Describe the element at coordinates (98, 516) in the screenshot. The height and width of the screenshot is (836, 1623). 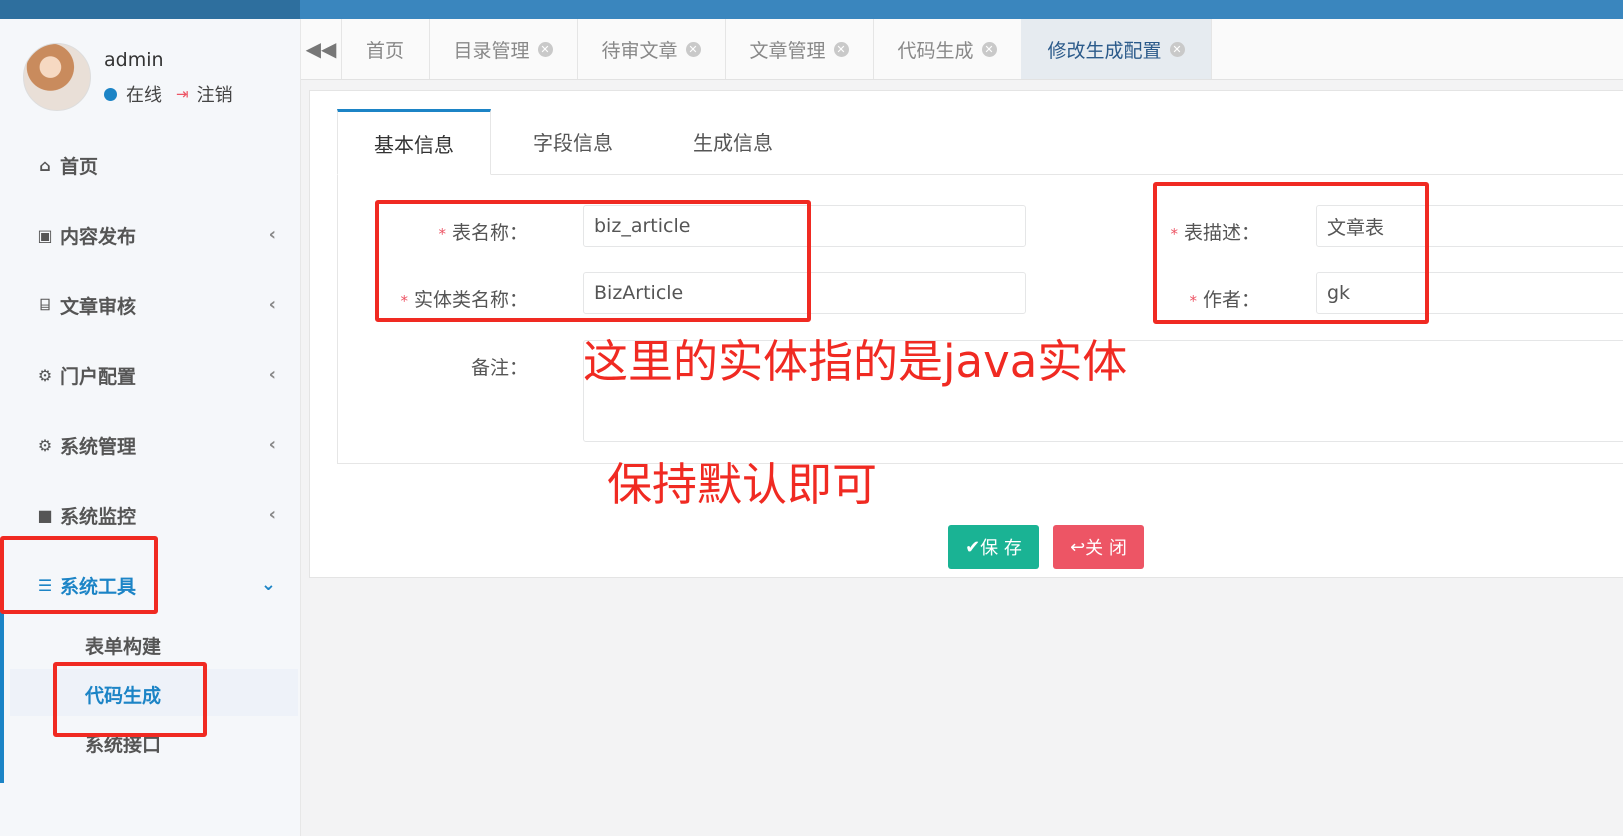
I see `sidebar-item-label: 系统监控` at that location.